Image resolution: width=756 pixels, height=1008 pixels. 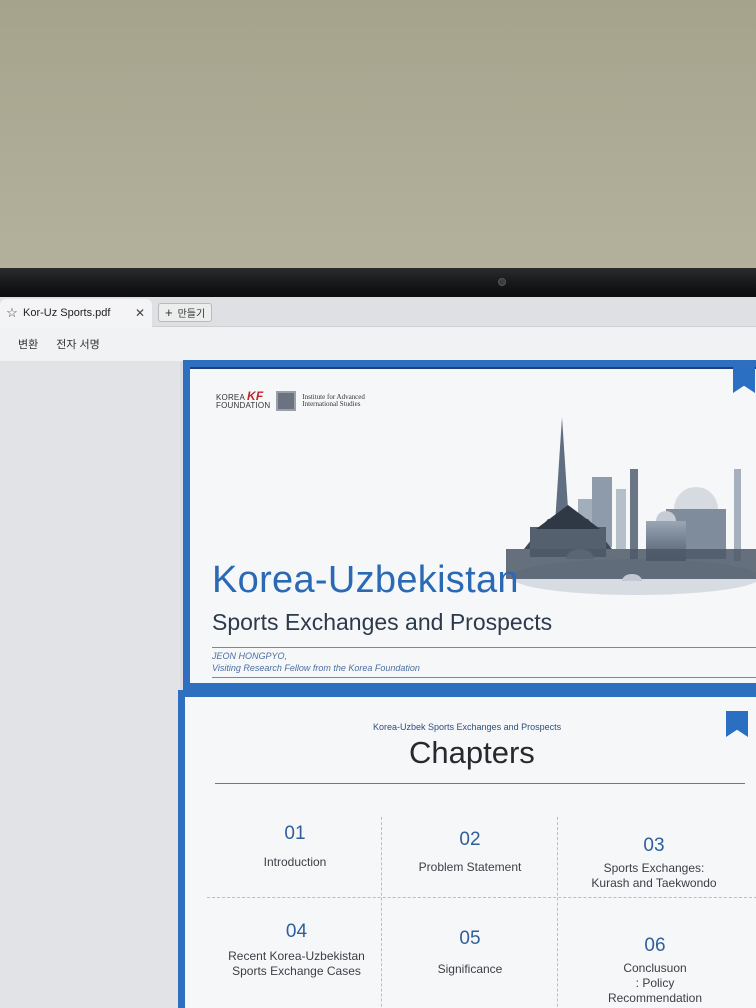 What do you see at coordinates (654, 875) in the screenshot?
I see `chapter-label: Sports Exchanges: Kurash and Taekwondo` at bounding box center [654, 875].